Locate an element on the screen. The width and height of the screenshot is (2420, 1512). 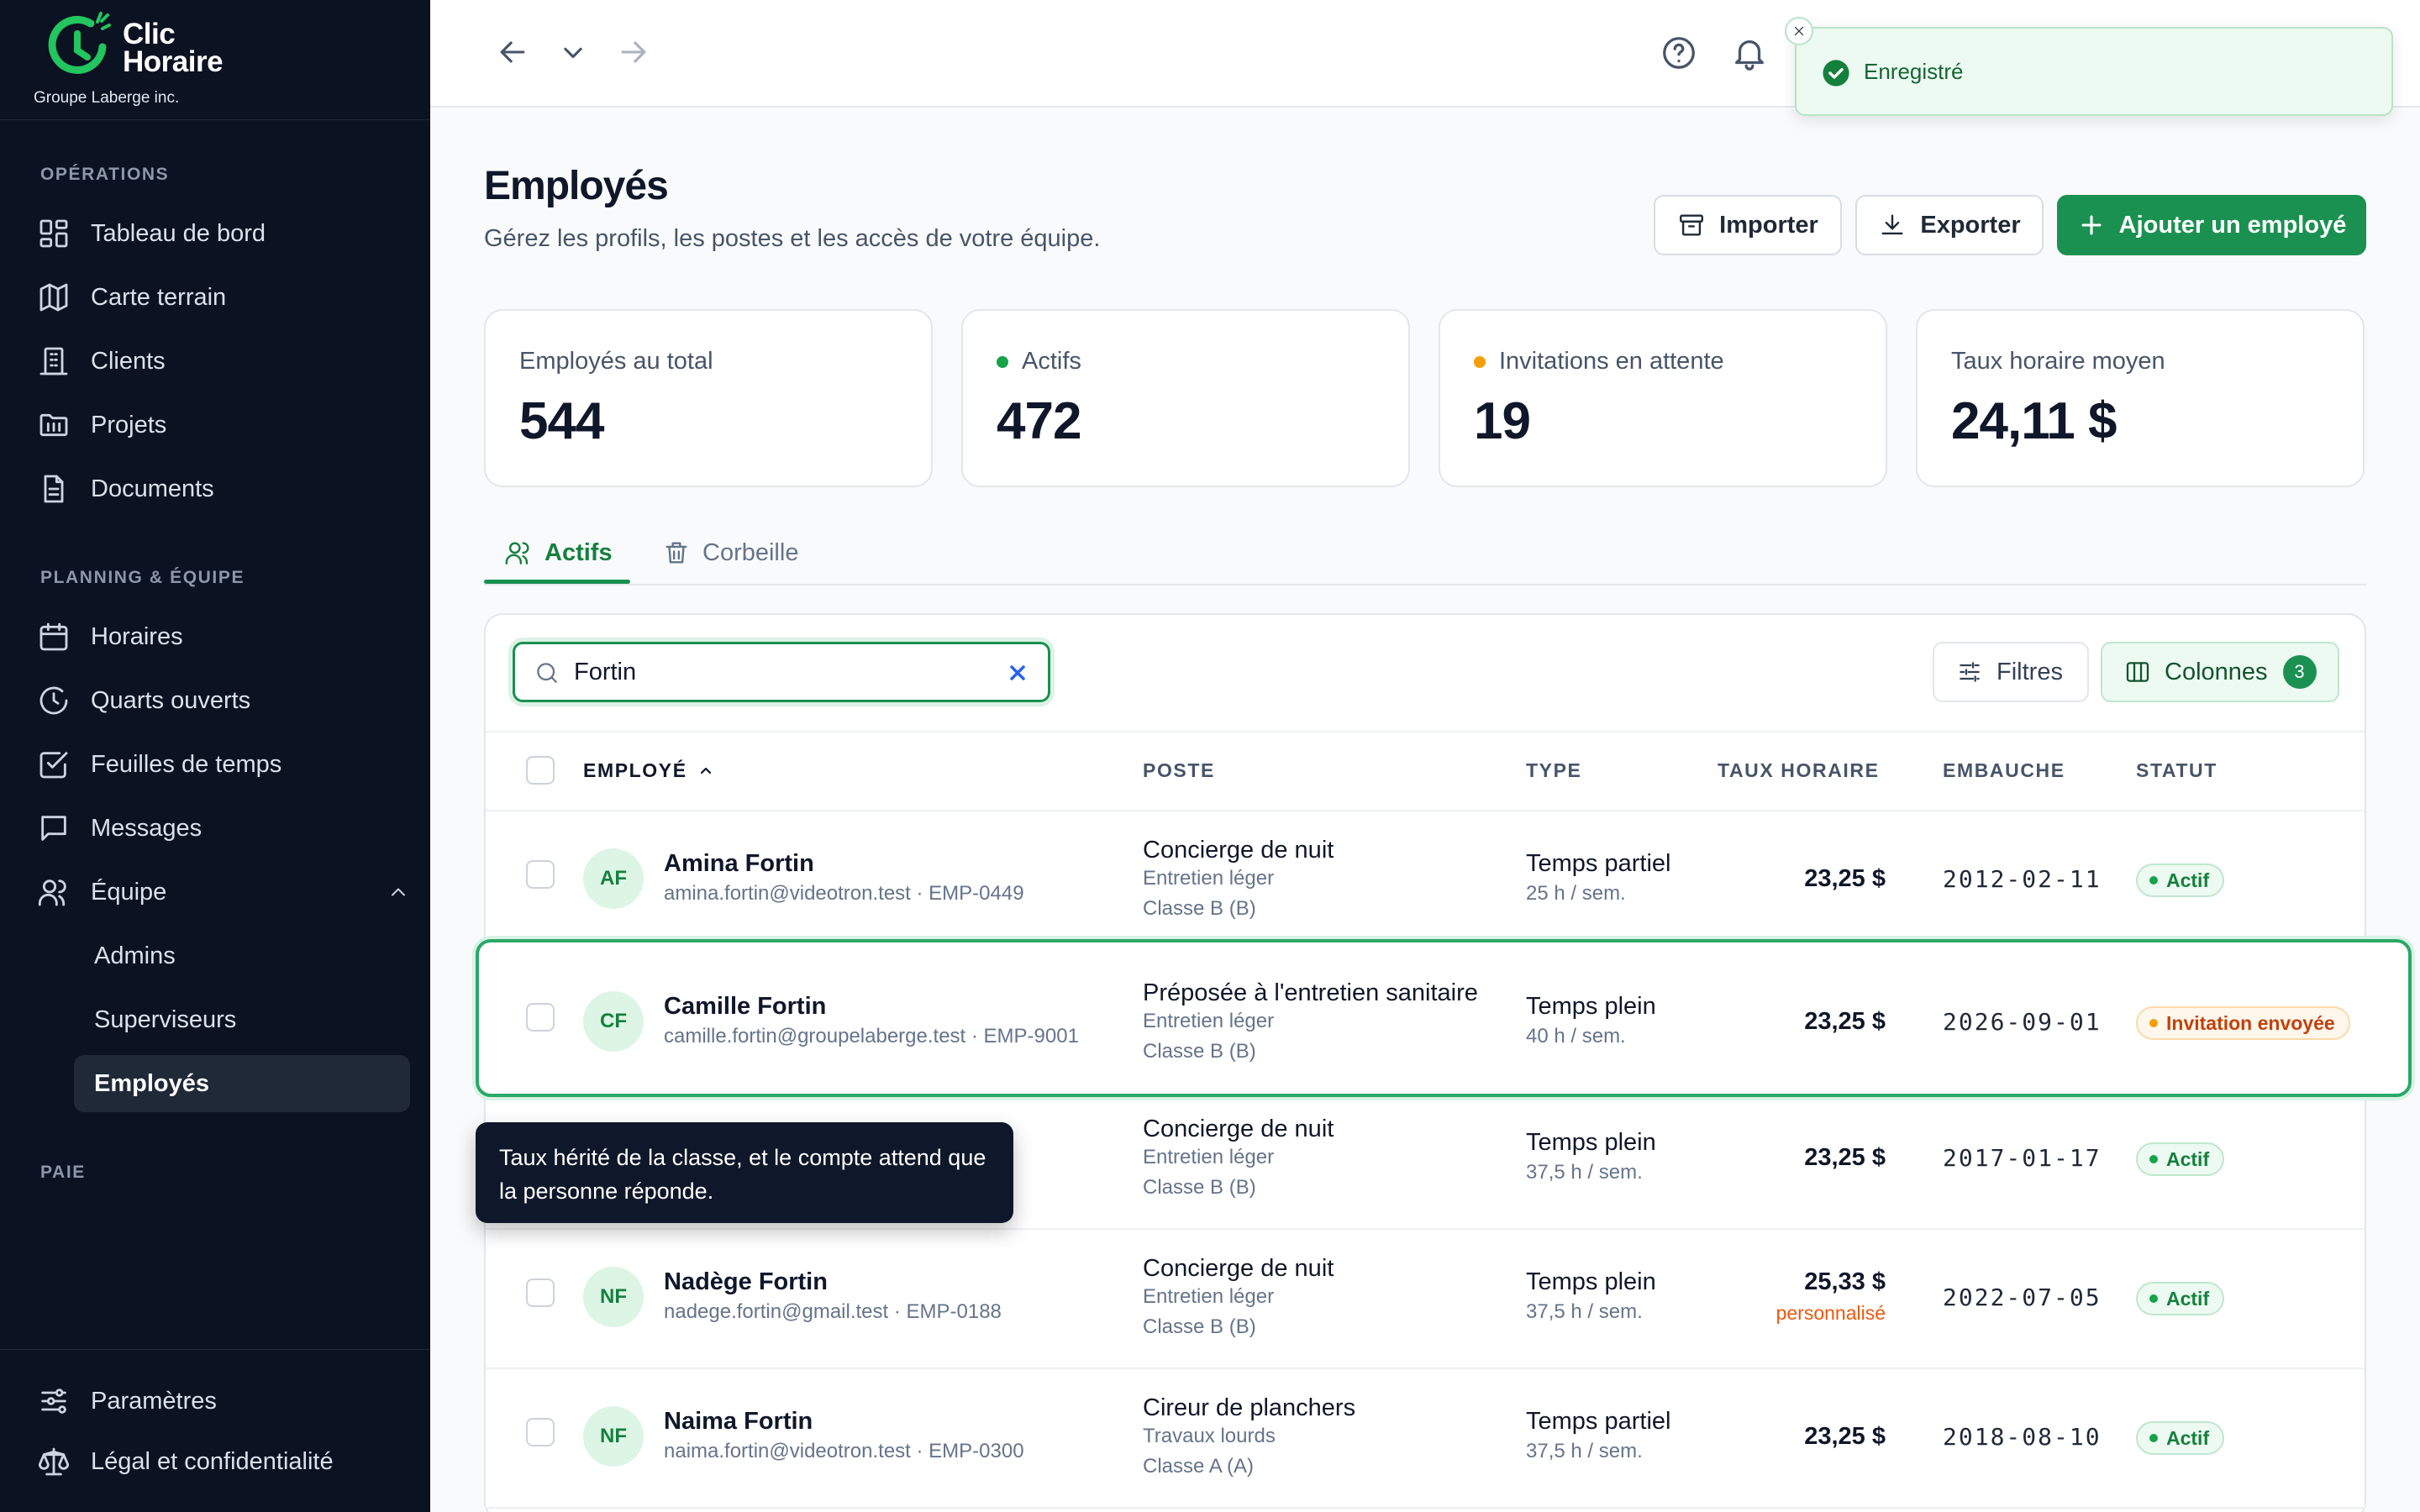
sidebar-item-label: Horaires is located at coordinates (137, 636).